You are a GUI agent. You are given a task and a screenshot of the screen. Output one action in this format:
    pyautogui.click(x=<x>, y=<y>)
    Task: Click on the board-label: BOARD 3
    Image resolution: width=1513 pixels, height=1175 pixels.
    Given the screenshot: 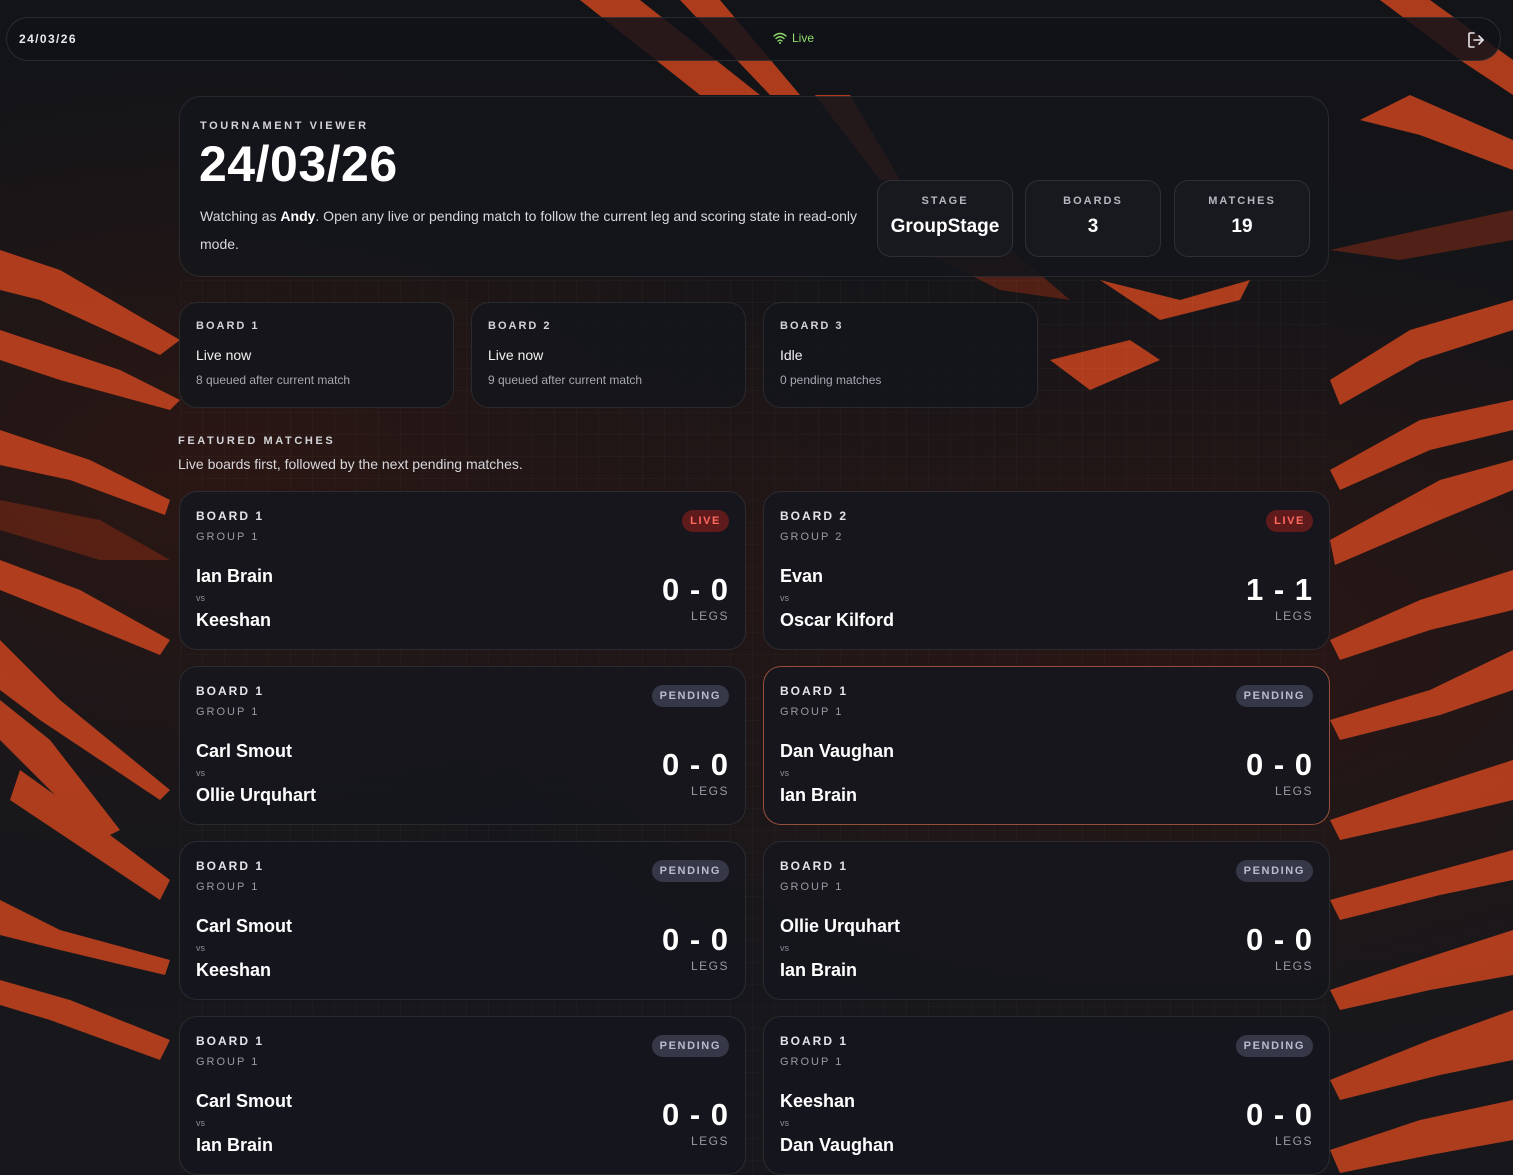 What is the action you would take?
    pyautogui.click(x=812, y=326)
    